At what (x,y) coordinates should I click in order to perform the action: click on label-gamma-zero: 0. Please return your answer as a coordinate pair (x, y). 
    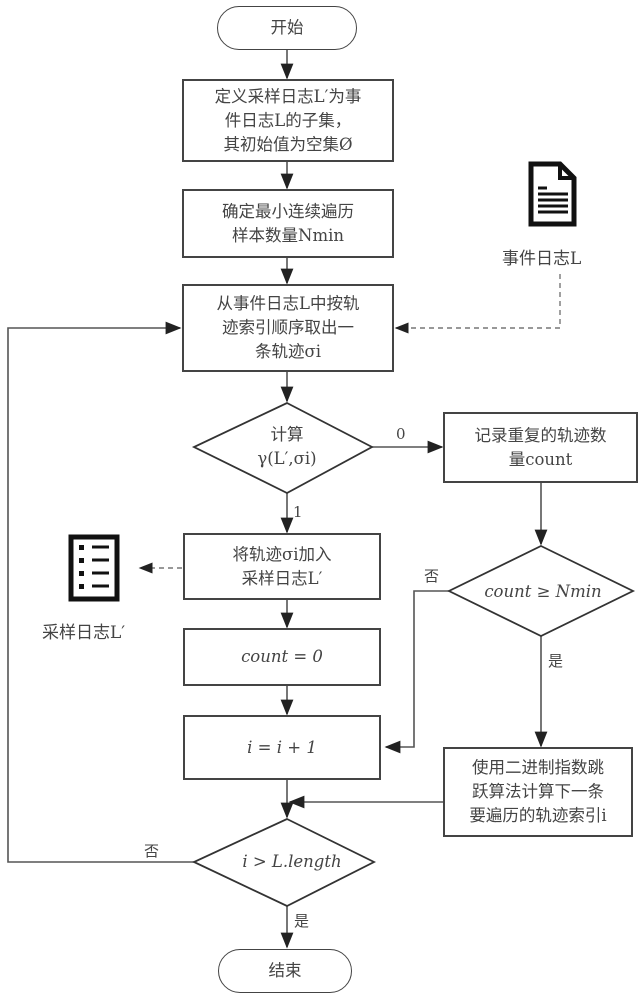
    Looking at the image, I should click on (401, 434).